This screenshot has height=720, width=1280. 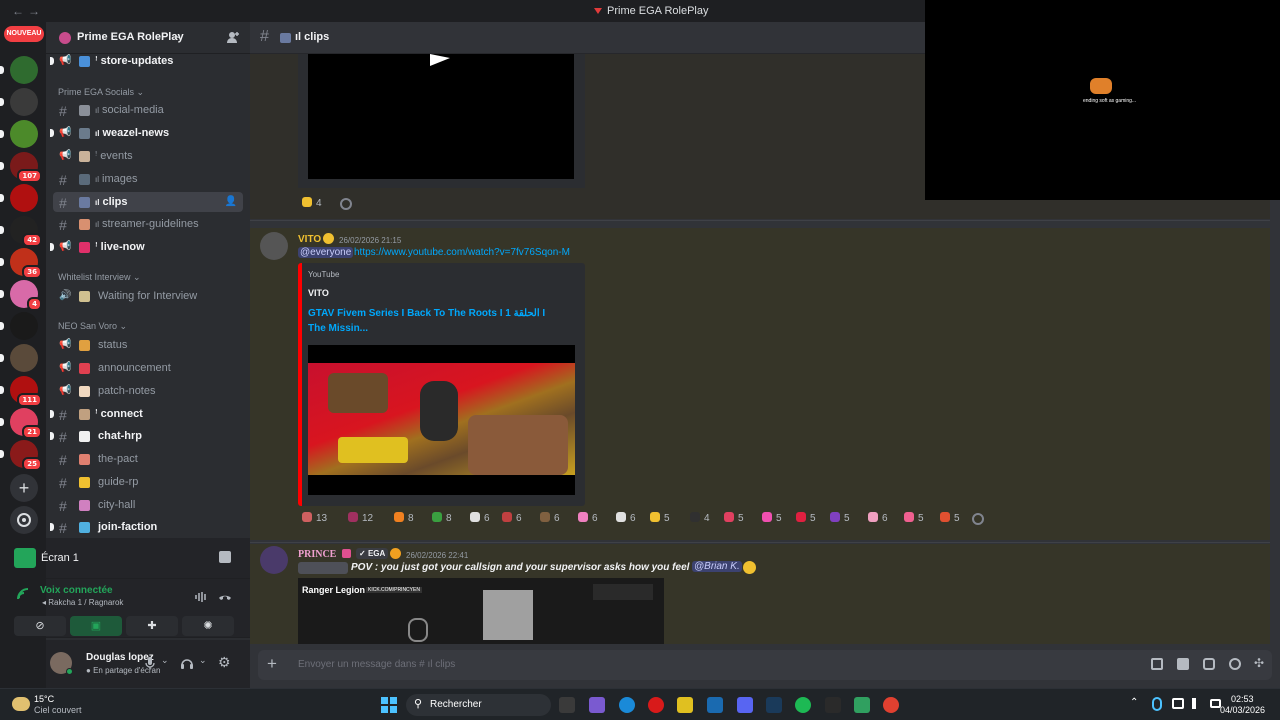 I want to click on apps-icon: ✣, so click(x=1259, y=663).